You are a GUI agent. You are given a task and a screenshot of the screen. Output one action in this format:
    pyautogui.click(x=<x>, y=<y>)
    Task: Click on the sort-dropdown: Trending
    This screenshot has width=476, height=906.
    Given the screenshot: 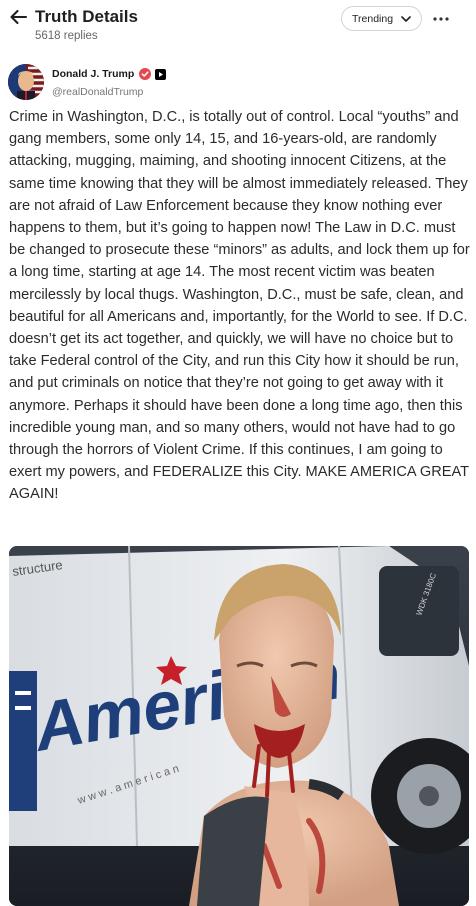 What is the action you would take?
    pyautogui.click(x=381, y=18)
    